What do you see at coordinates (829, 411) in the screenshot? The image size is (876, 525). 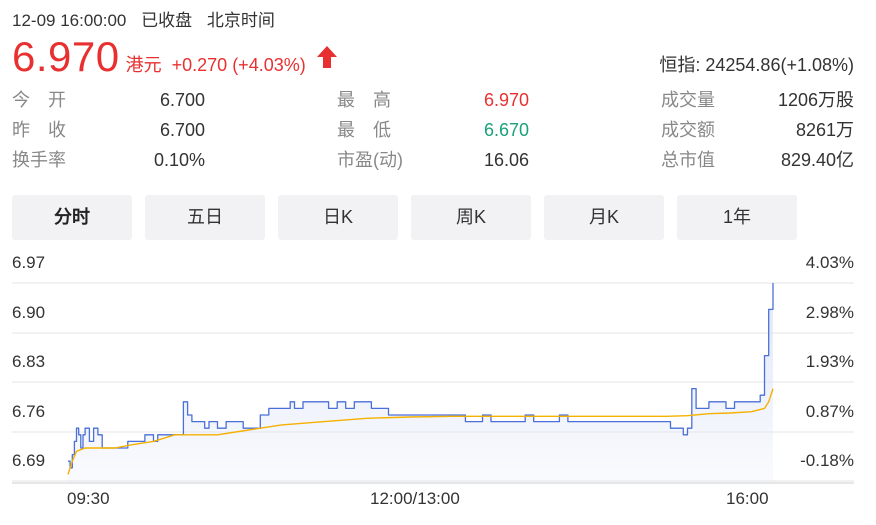 I see `y2-tick-label: 0.87%` at bounding box center [829, 411].